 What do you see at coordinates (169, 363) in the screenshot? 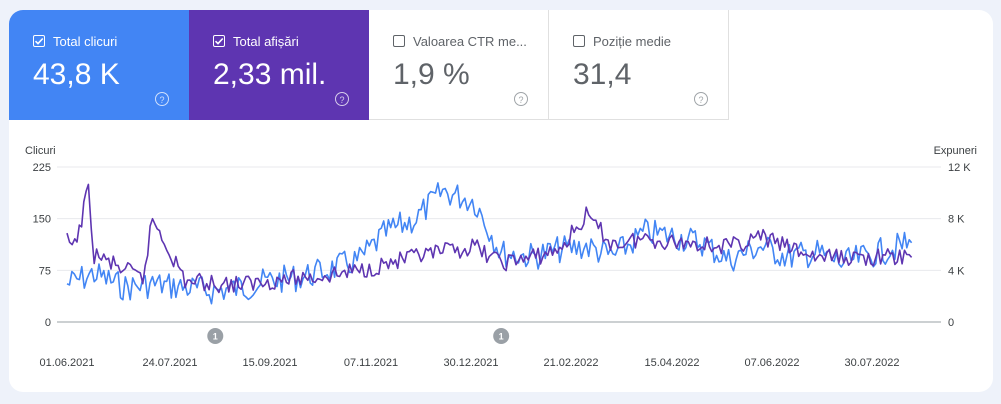
I see `x-axis-tick: 24.07.2021` at bounding box center [169, 363].